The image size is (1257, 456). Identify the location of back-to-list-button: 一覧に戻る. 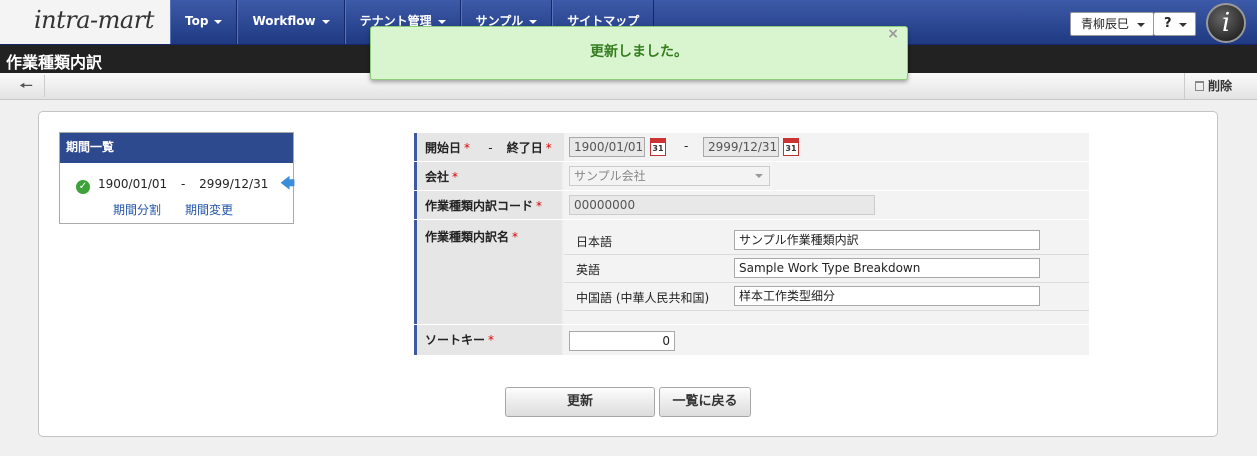
(705, 402).